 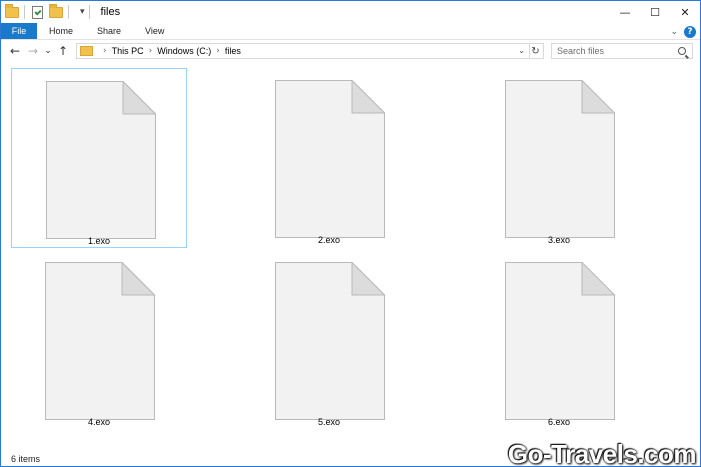 I want to click on file-item: 1.exo, so click(x=99, y=158).